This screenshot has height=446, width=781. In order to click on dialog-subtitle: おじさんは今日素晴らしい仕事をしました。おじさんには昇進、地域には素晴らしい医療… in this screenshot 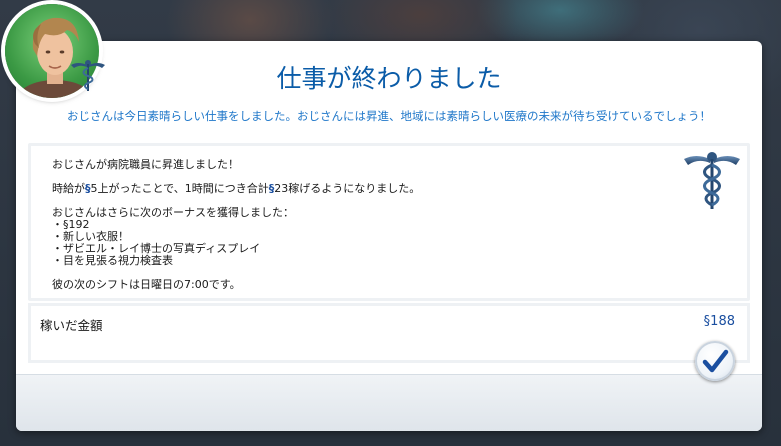, I will do `click(389, 116)`.